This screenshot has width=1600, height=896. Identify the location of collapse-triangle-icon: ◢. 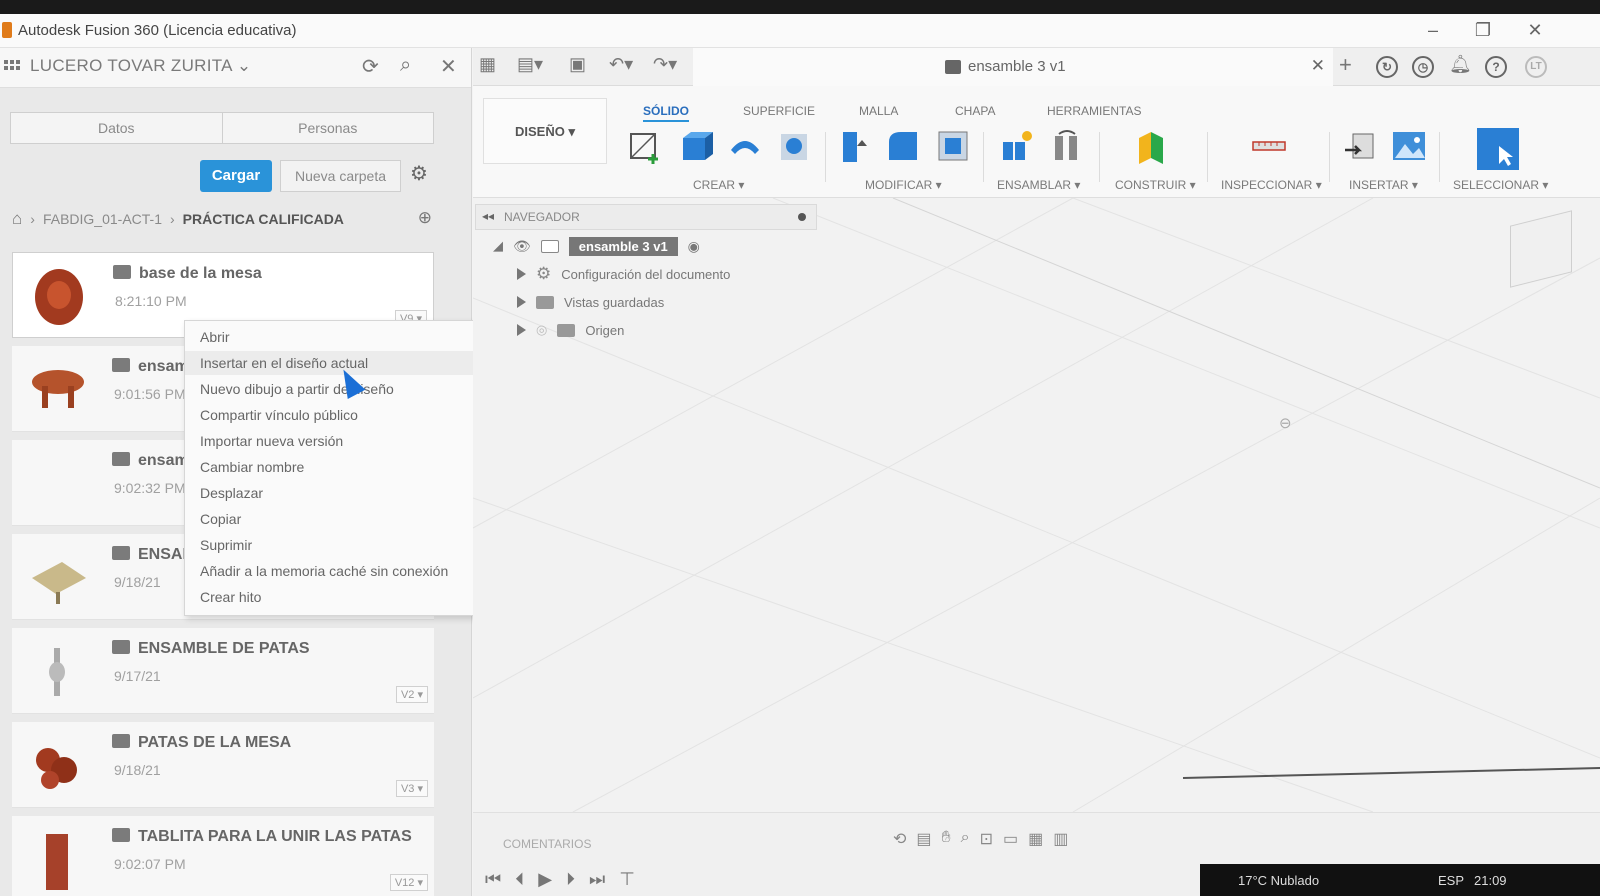
(498, 246).